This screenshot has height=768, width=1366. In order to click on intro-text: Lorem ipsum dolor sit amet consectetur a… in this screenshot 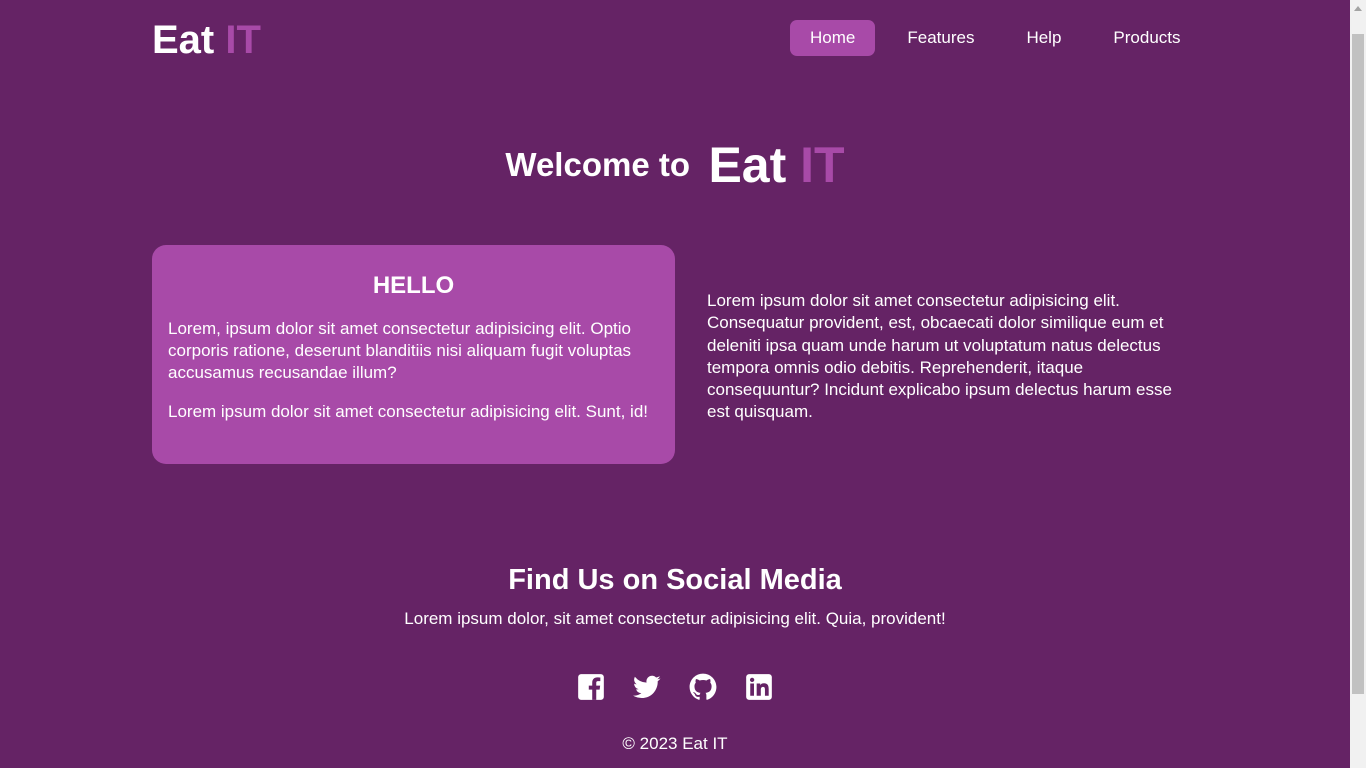, I will do `click(939, 356)`.